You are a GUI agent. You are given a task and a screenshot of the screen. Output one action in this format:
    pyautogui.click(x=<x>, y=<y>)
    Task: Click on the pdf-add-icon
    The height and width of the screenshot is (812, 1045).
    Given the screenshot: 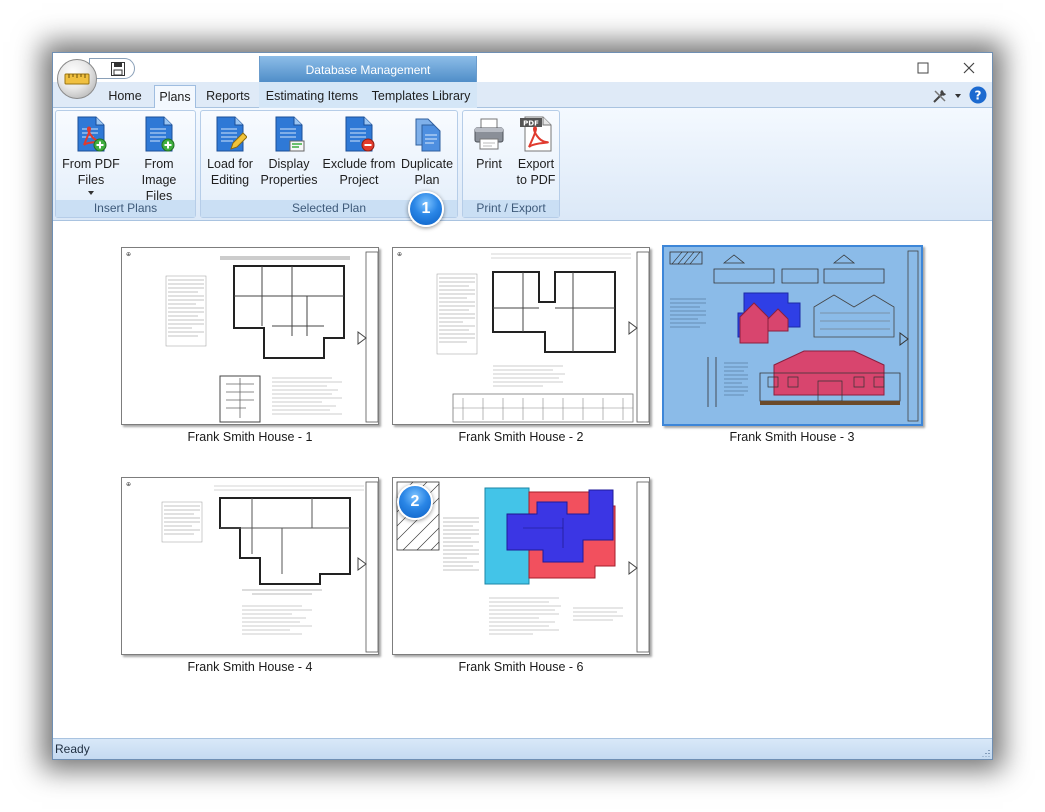 What is the action you would take?
    pyautogui.click(x=92, y=134)
    